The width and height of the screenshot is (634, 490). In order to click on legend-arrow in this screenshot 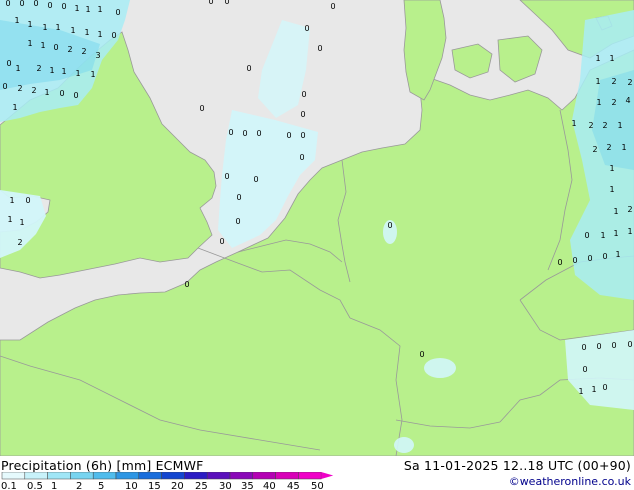, I will do `click(327, 475)`.